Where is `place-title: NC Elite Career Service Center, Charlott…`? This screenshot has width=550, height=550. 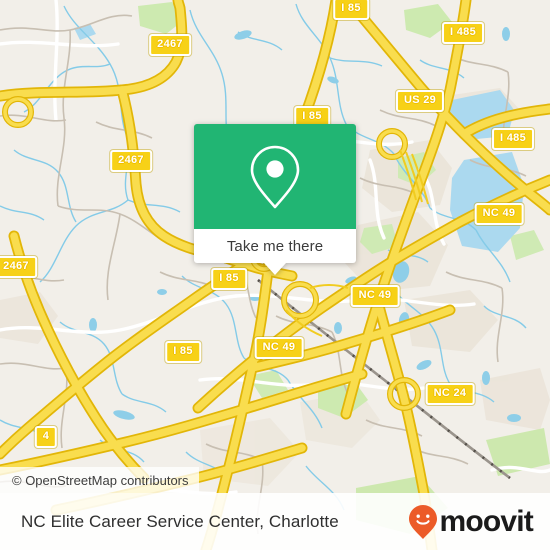 place-title: NC Elite Career Service Center, Charlott… is located at coordinates (180, 521).